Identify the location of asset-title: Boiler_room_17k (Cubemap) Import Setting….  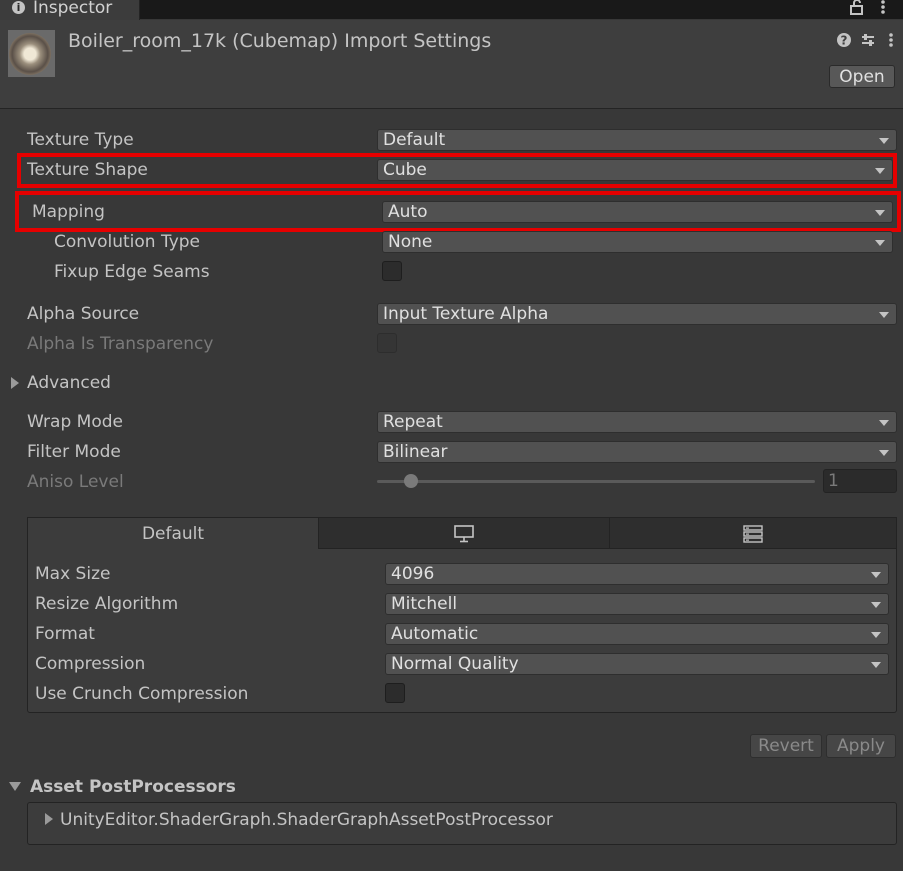
(280, 41).